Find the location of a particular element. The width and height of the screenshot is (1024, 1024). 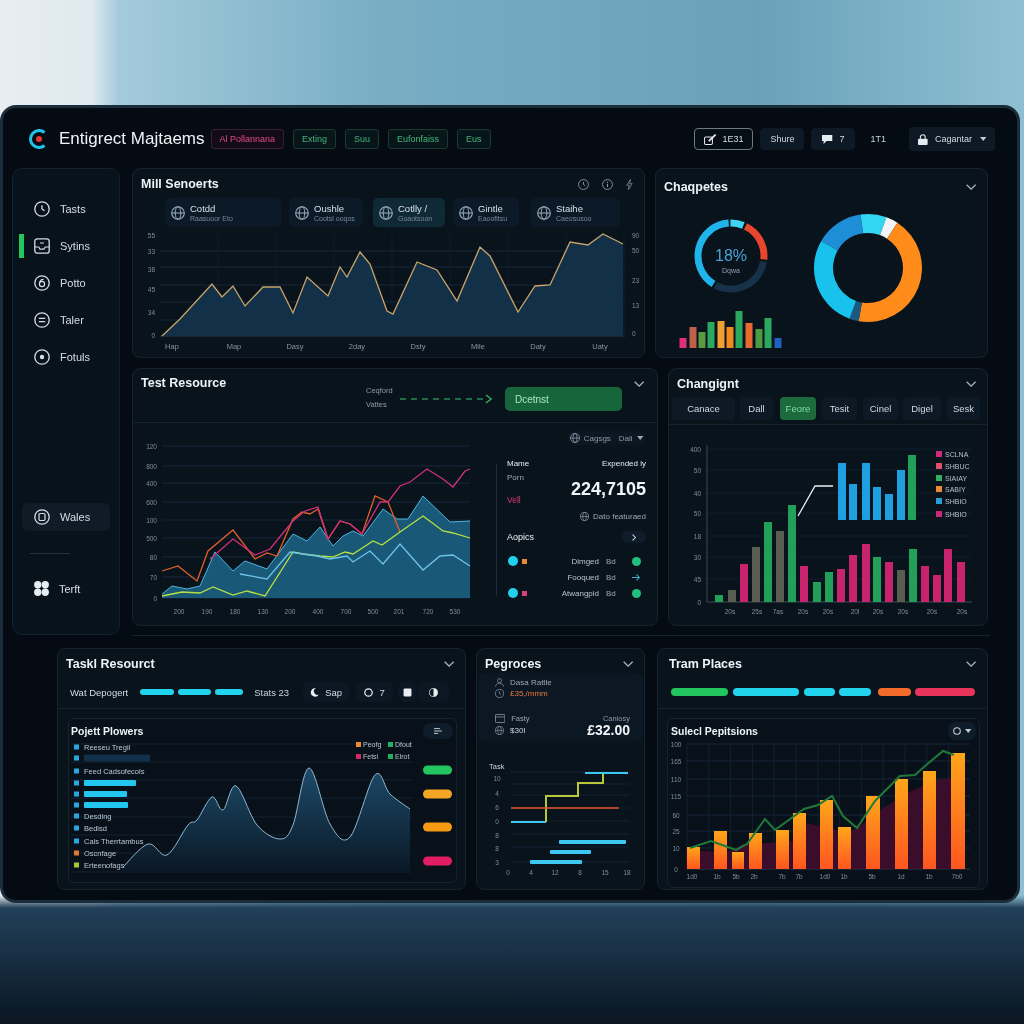

note-text: Dato featuraed is located at coordinates (619, 516).